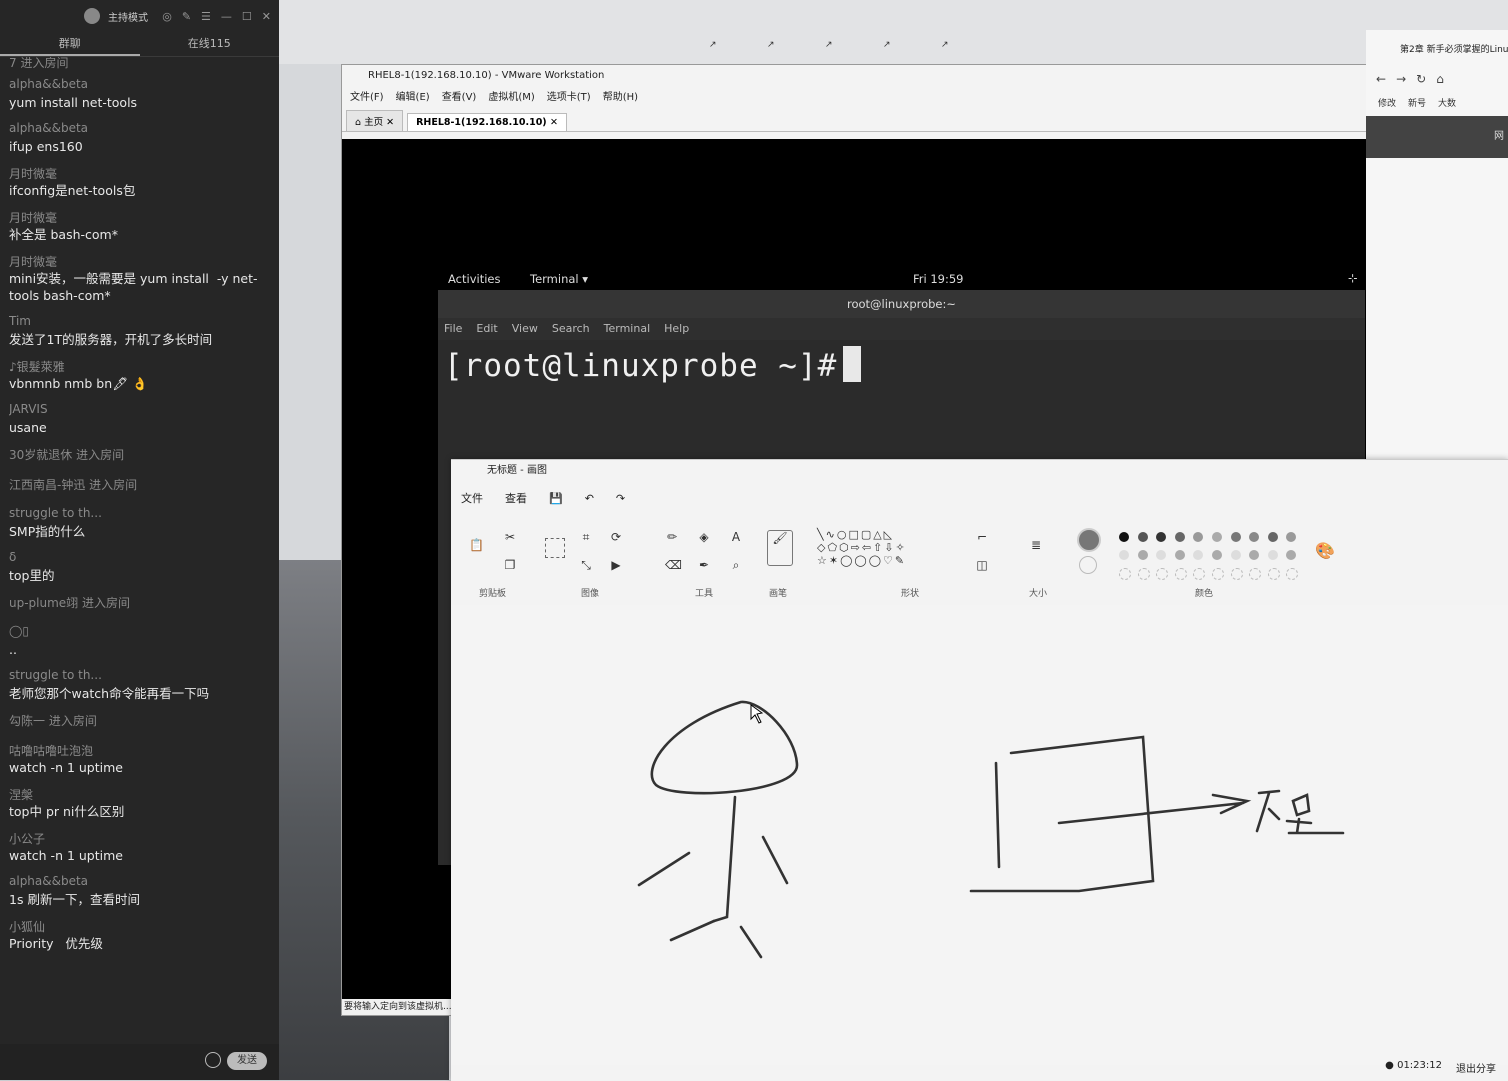  Describe the element at coordinates (620, 98) in the screenshot. I see `vmware-menu-item: 帮助(H)` at that location.